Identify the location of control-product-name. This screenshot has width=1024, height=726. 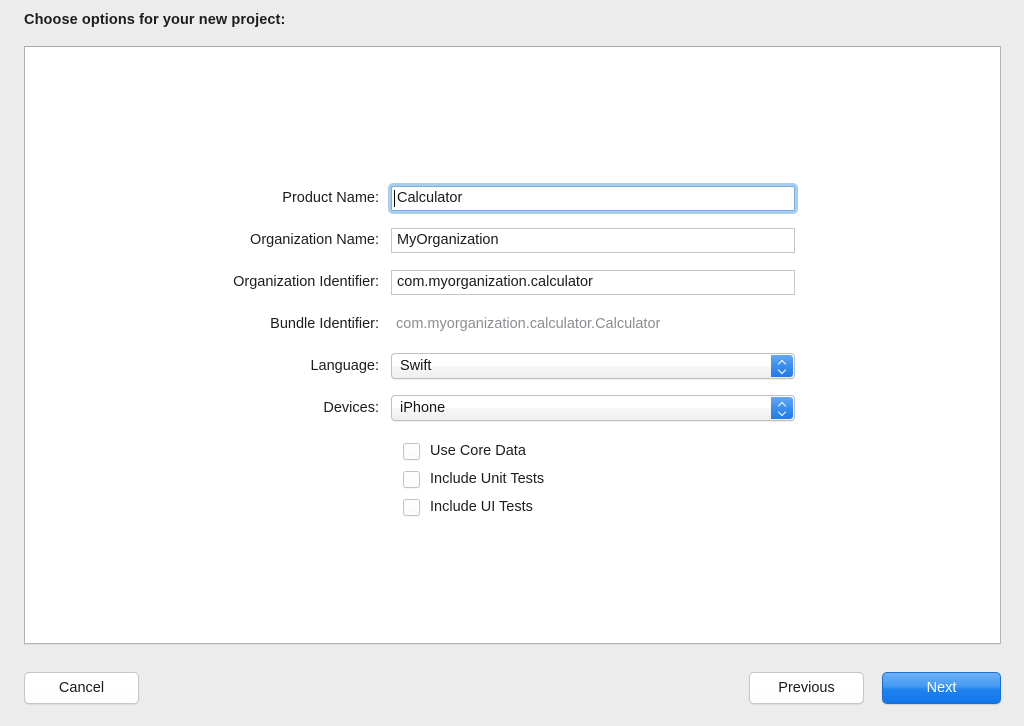
(593, 198).